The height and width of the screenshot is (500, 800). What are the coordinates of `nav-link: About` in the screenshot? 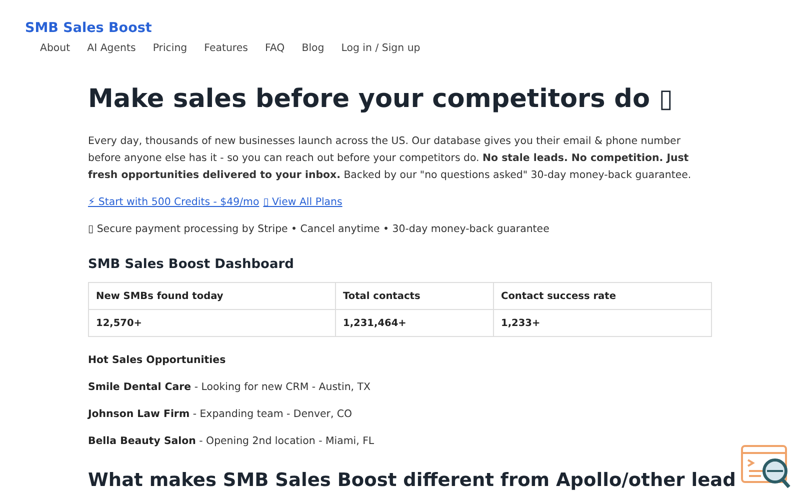 It's located at (55, 47).